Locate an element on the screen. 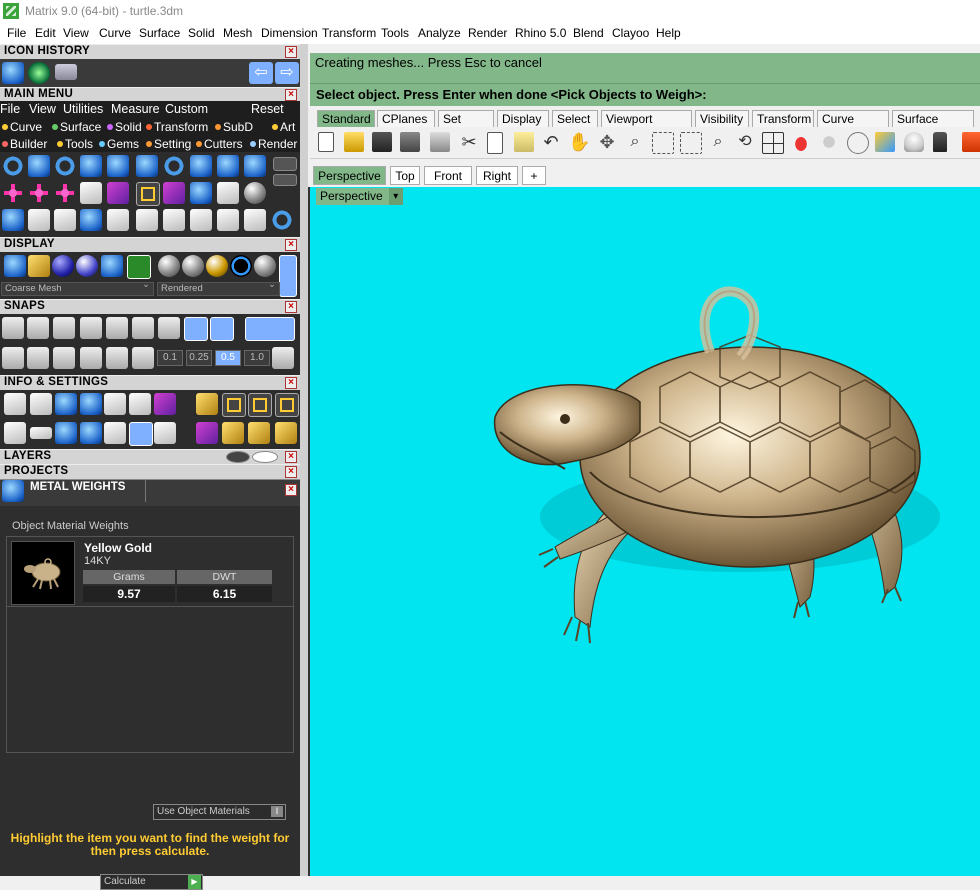 The height and width of the screenshot is (890, 980). new-icon is located at coordinates (326, 142).